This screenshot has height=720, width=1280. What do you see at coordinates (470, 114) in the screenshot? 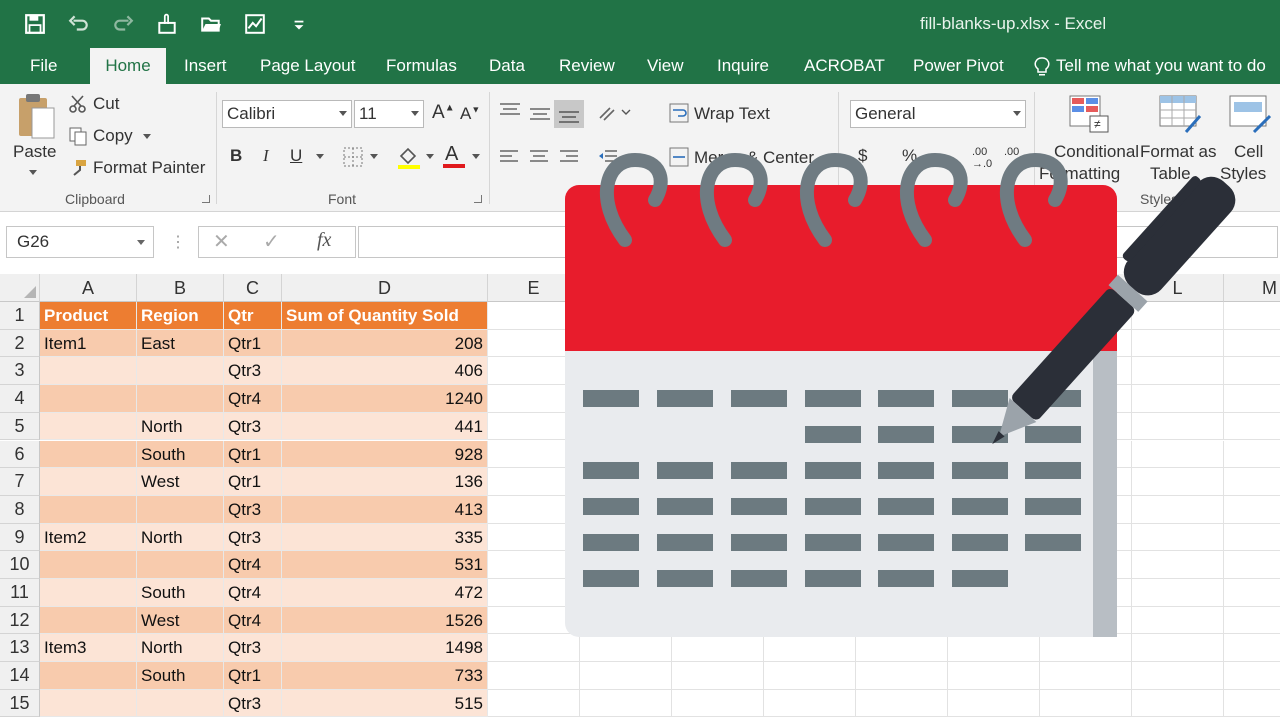
I see `shrink-font-icon: A▼` at bounding box center [470, 114].